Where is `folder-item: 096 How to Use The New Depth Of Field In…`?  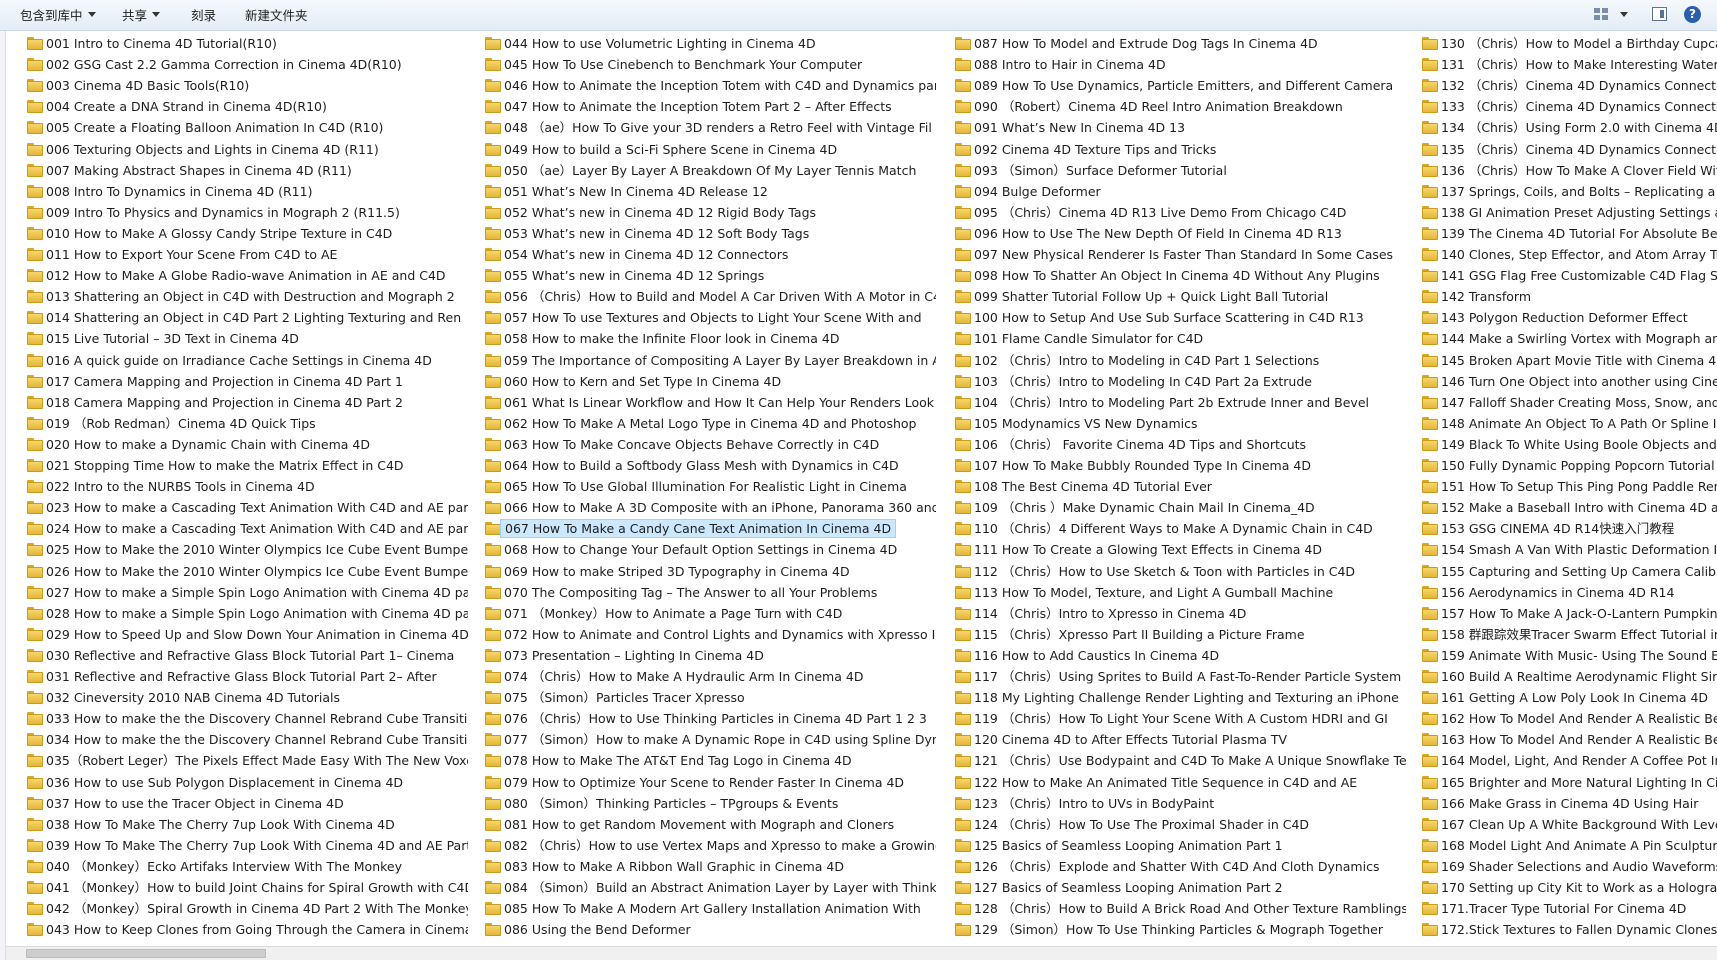 folder-item: 096 How to Use The New Depth Of Field In… is located at coordinates (1178, 234).